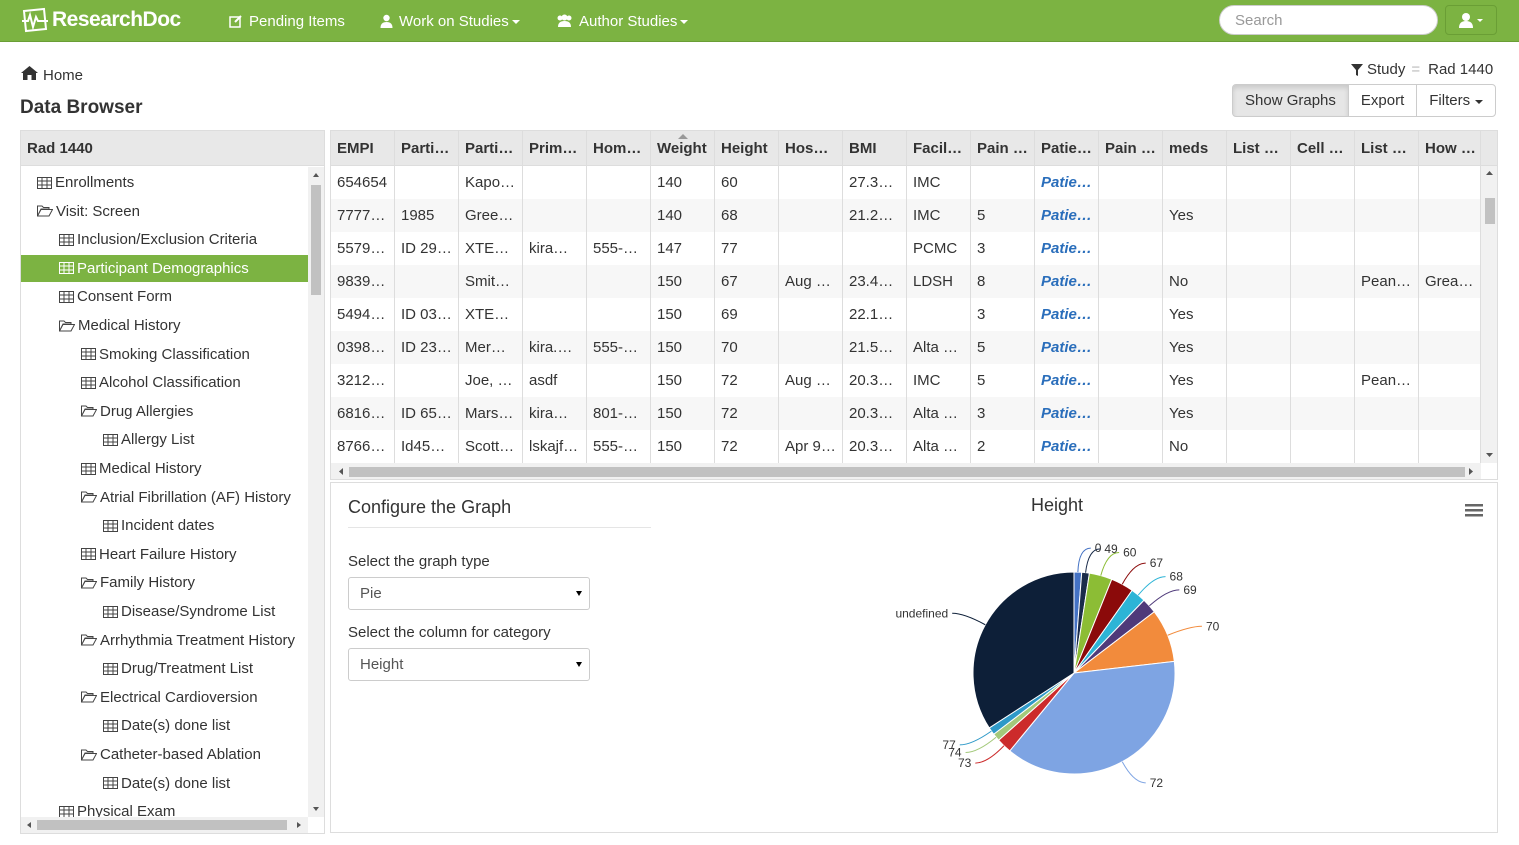 The height and width of the screenshot is (845, 1519). I want to click on tree-item: Allergy List, so click(148, 439).